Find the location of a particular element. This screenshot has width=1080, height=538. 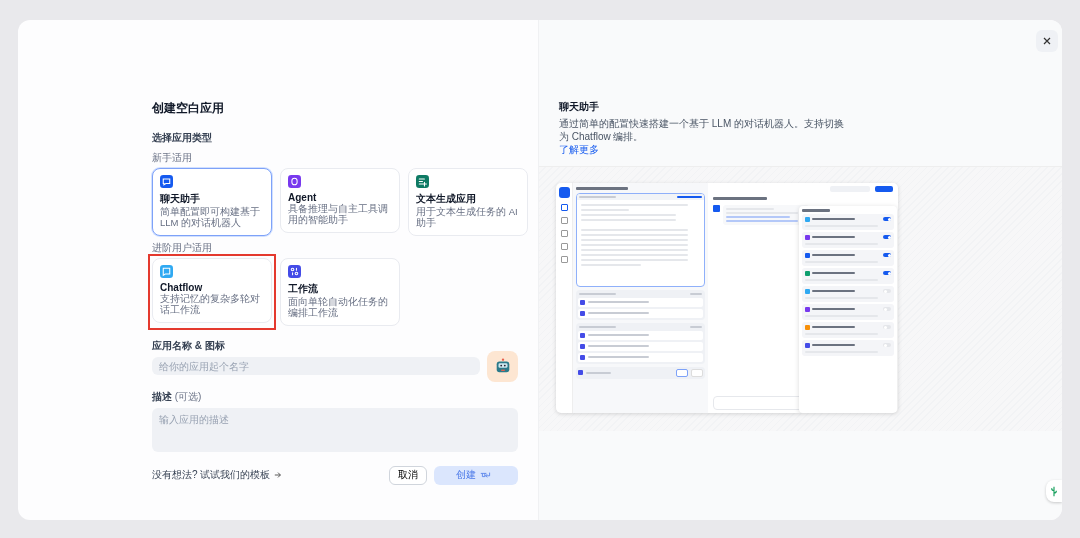

app-type-card: 聊天助手 简单配置即可构建基于 LLM 的对话机器人 is located at coordinates (212, 202).